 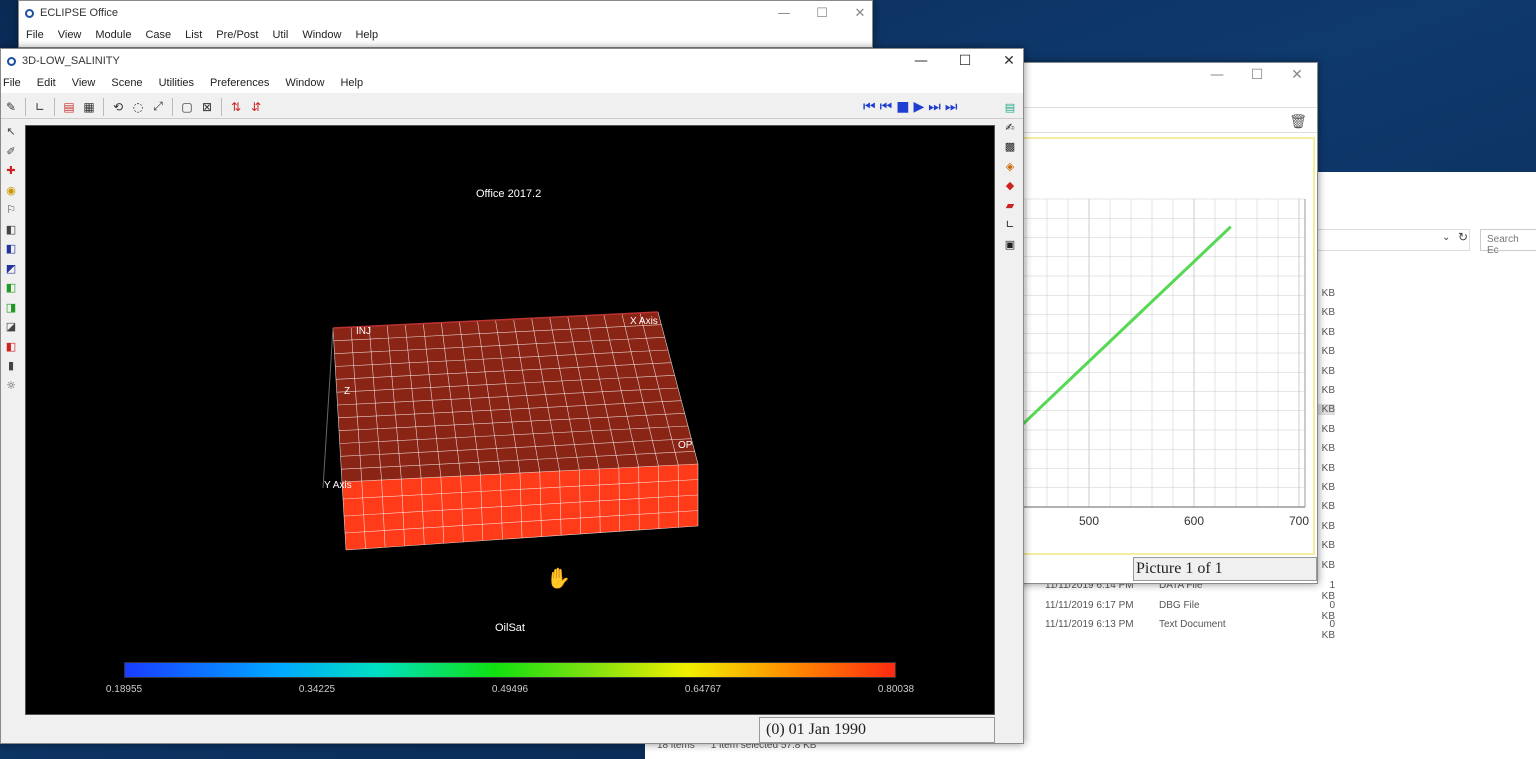 I want to click on plot-window: — ☐ ✕ 🗑 500 600 700 Picture 1 of 1, so click(x=1163, y=323).